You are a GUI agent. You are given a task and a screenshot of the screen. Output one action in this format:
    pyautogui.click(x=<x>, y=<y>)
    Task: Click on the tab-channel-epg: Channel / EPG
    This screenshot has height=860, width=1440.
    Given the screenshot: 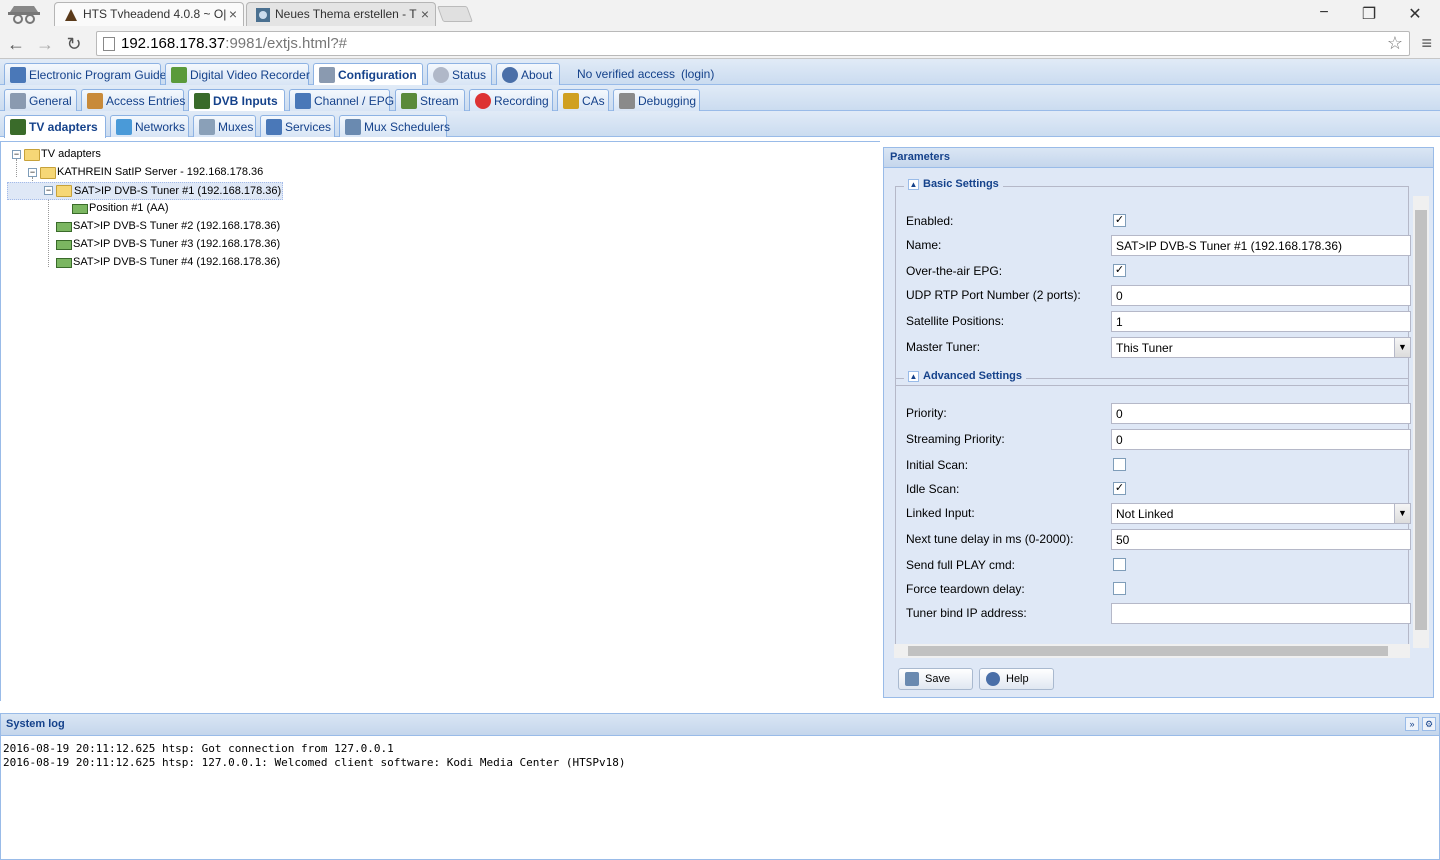 What is the action you would take?
    pyautogui.click(x=341, y=100)
    